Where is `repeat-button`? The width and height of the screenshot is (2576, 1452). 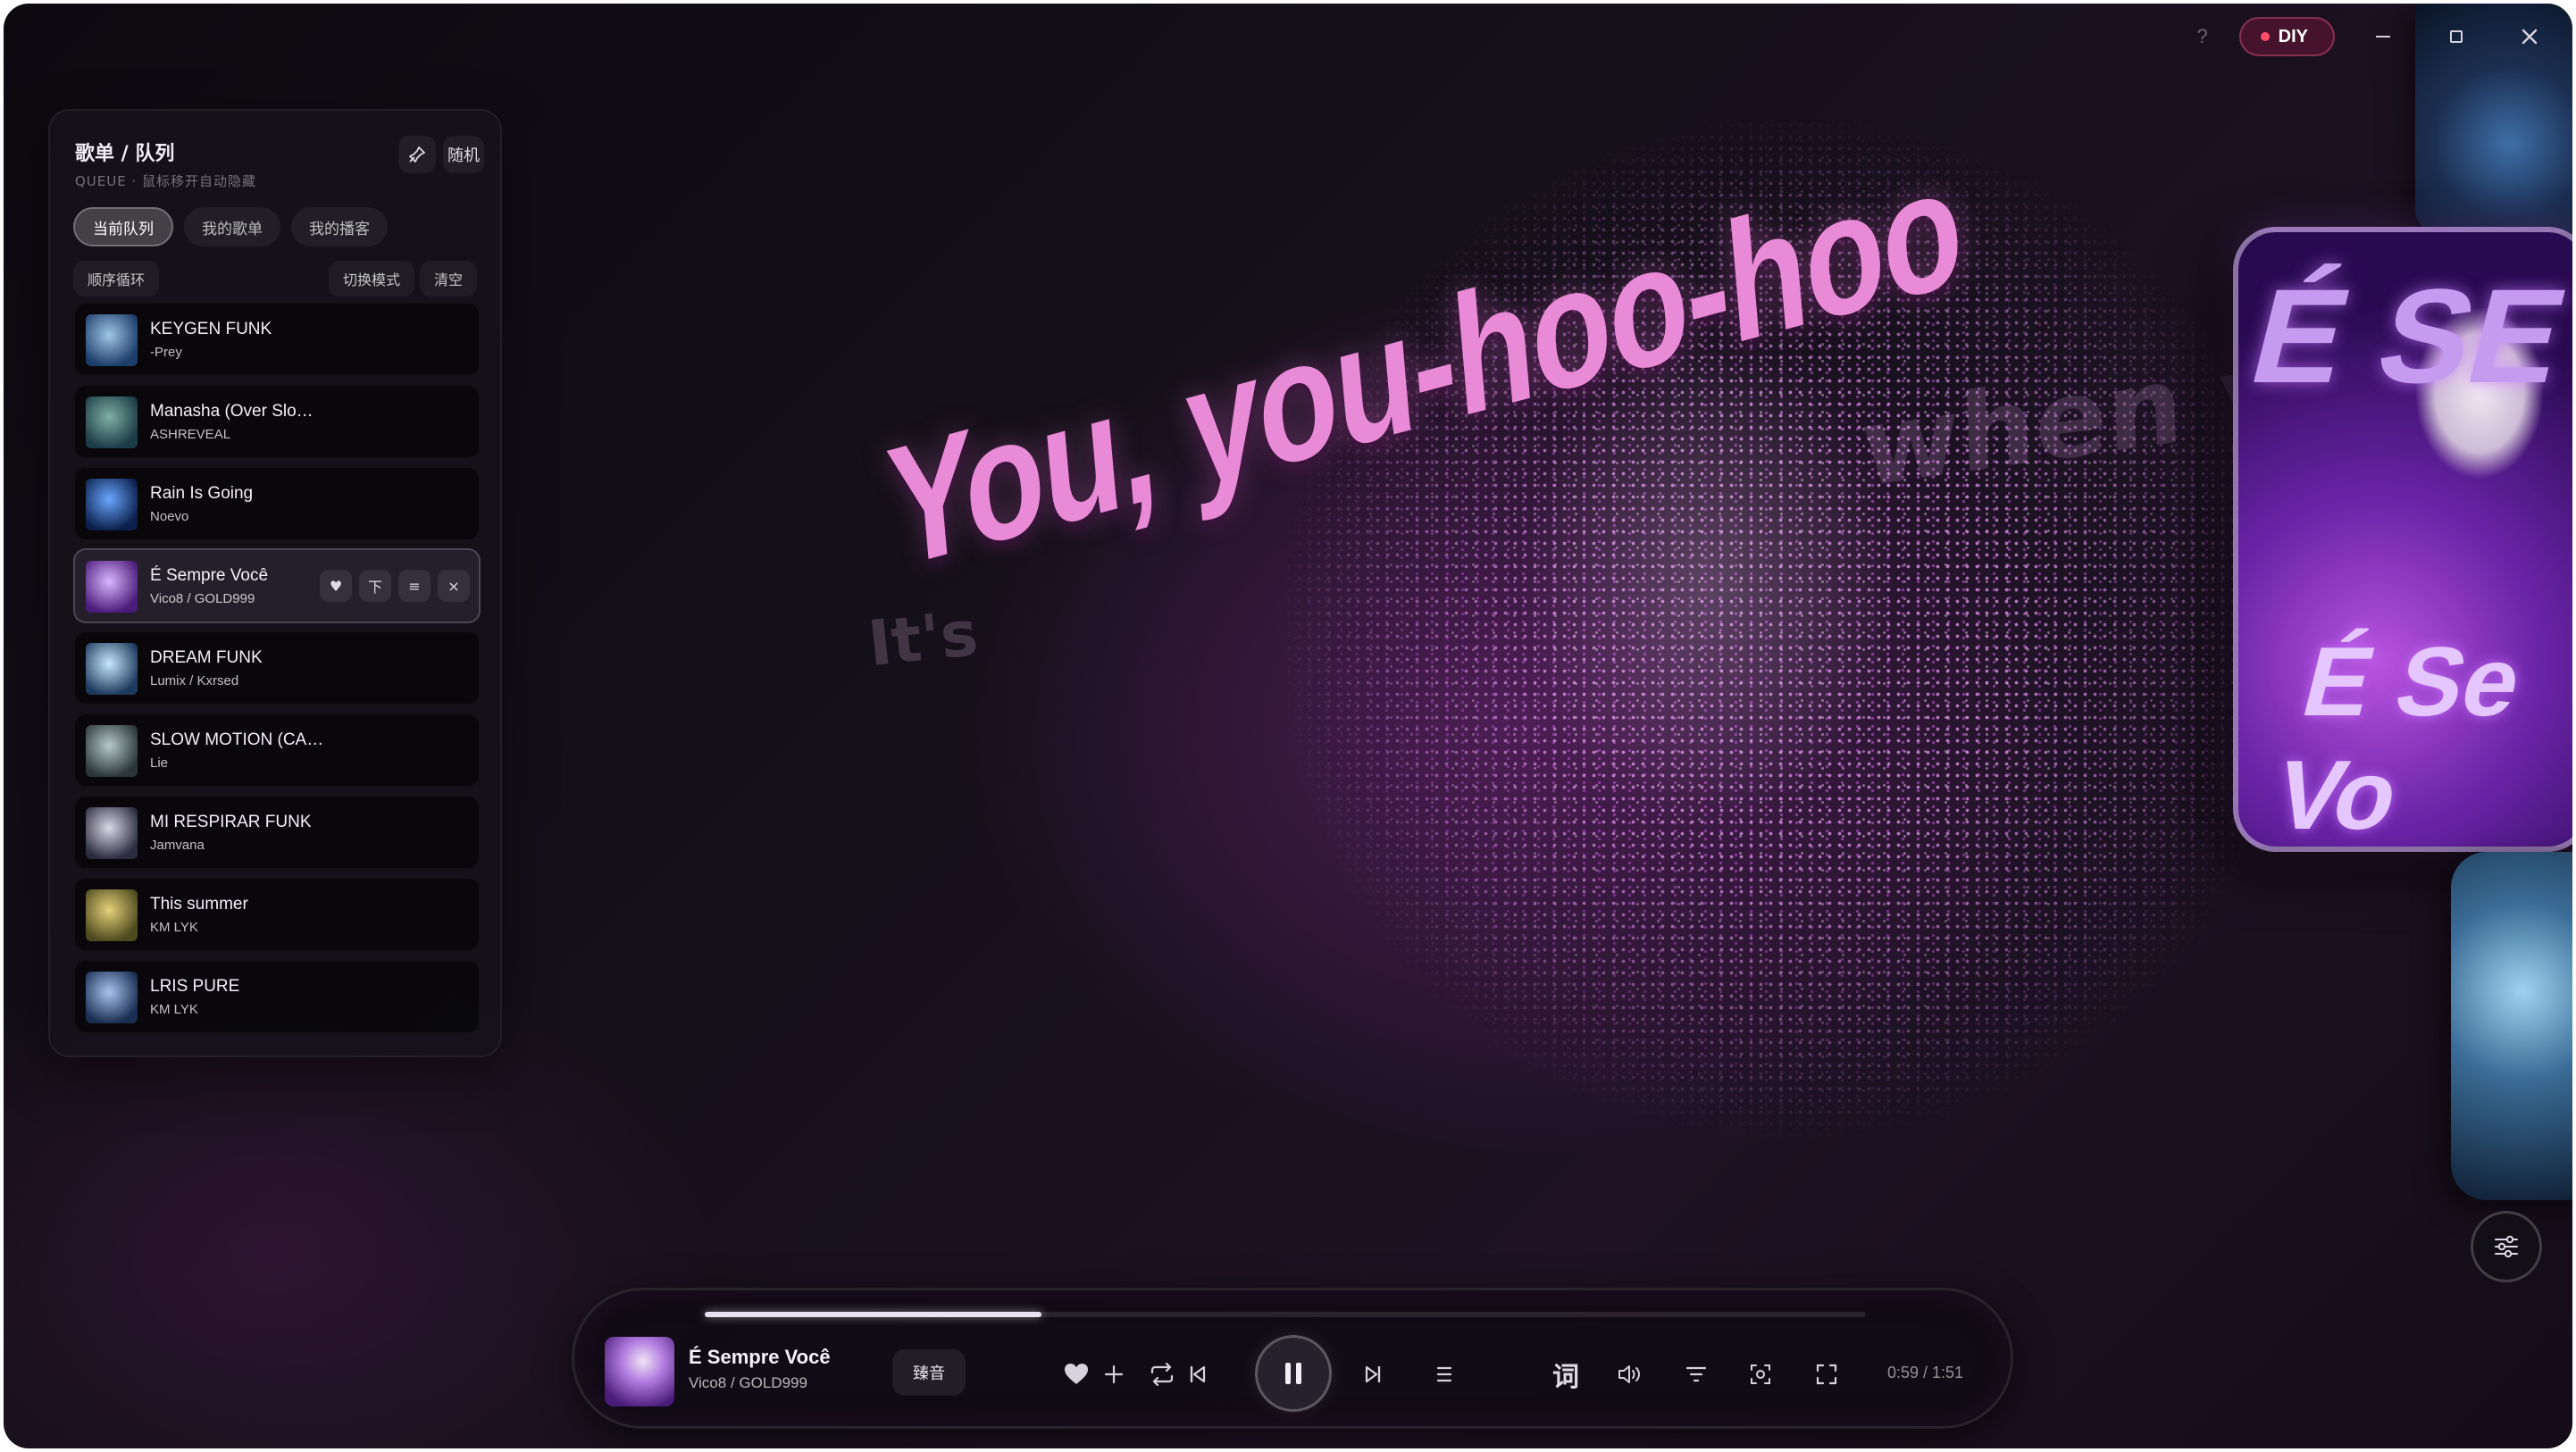
repeat-button is located at coordinates (1162, 1374).